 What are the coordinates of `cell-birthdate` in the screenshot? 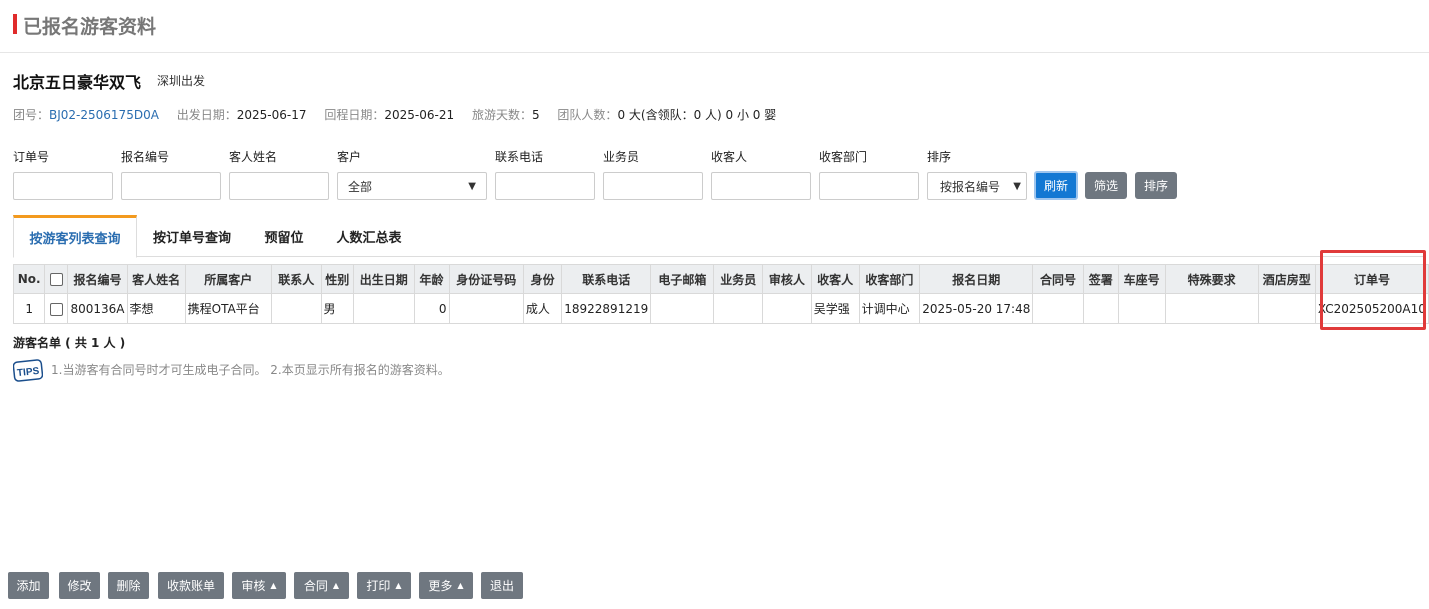 It's located at (383, 308).